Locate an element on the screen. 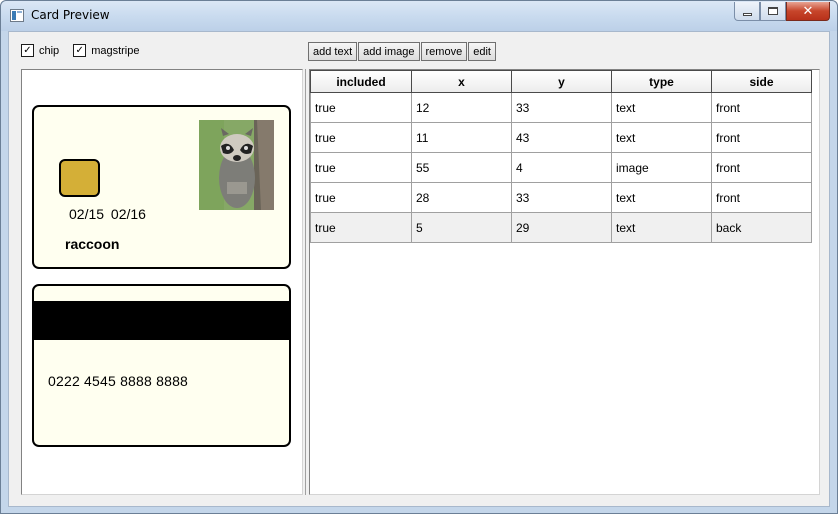 The width and height of the screenshot is (838, 514). table-cell: back is located at coordinates (762, 228).